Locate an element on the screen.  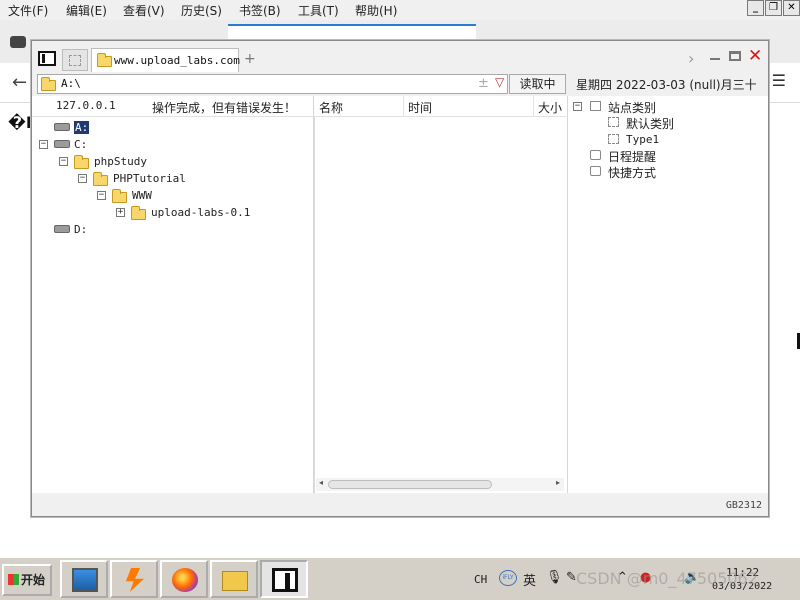
app-minimize-button is located at coordinates (715, 59).